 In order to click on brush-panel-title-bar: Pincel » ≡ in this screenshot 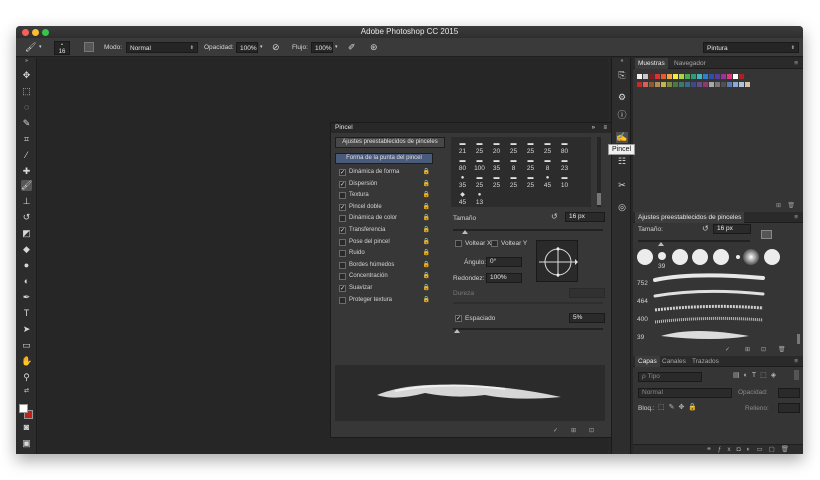, I will do `click(471, 128)`.